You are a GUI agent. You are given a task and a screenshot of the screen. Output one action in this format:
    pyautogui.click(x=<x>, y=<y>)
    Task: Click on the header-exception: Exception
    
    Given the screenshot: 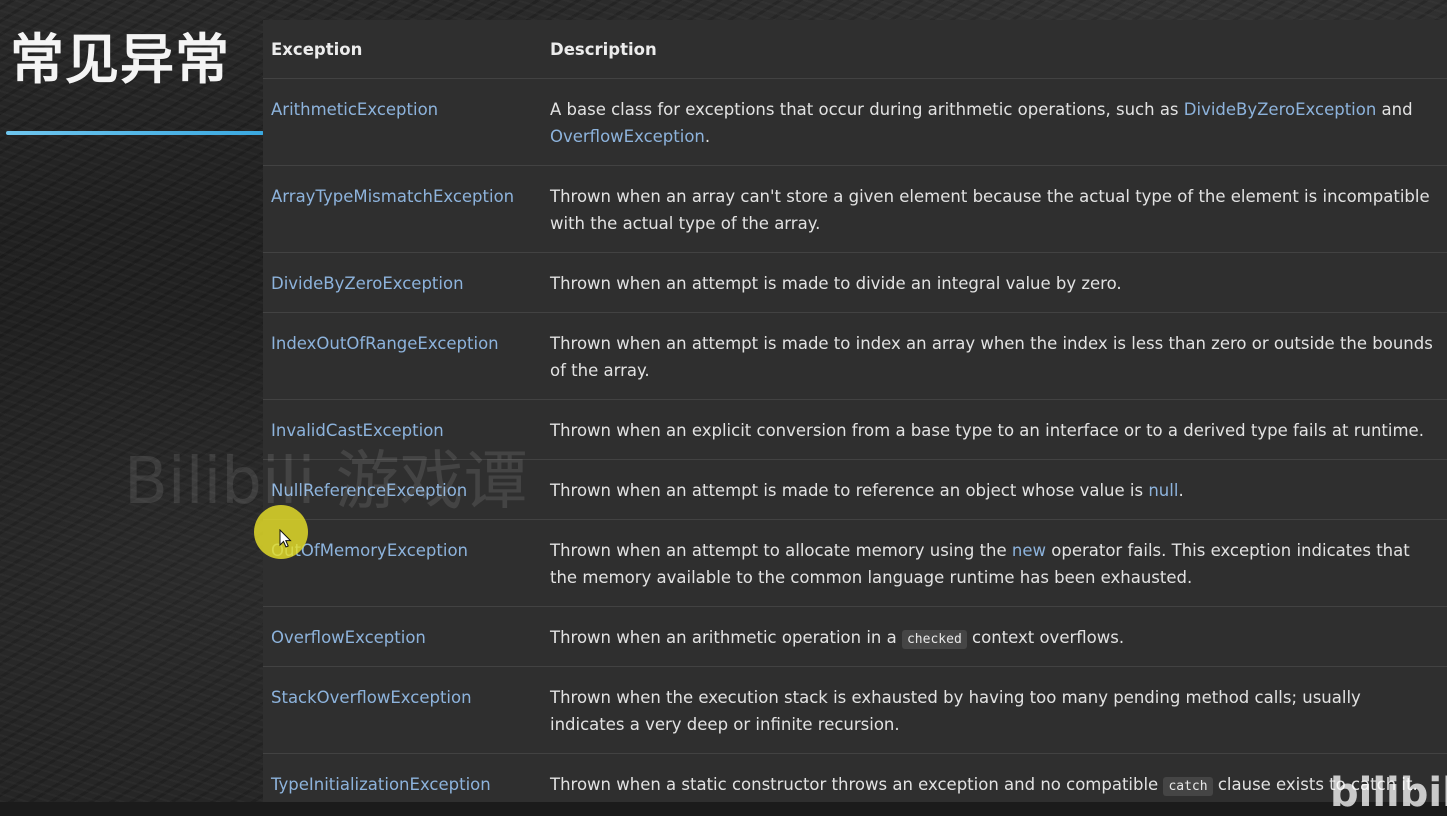 What is the action you would take?
    pyautogui.click(x=402, y=49)
    